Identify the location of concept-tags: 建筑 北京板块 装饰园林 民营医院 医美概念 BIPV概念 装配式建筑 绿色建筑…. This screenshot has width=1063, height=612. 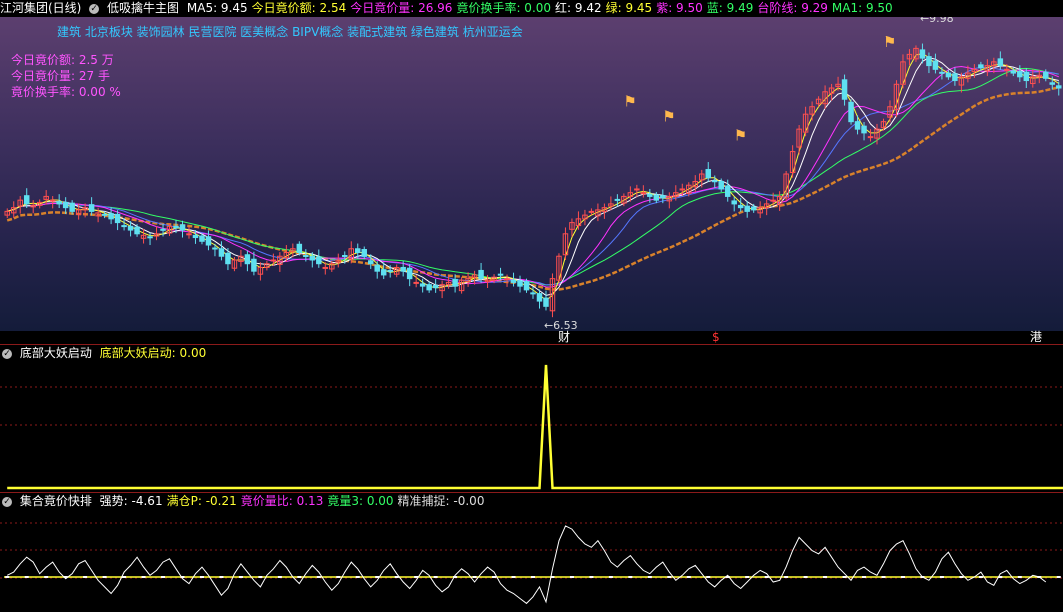
(290, 32).